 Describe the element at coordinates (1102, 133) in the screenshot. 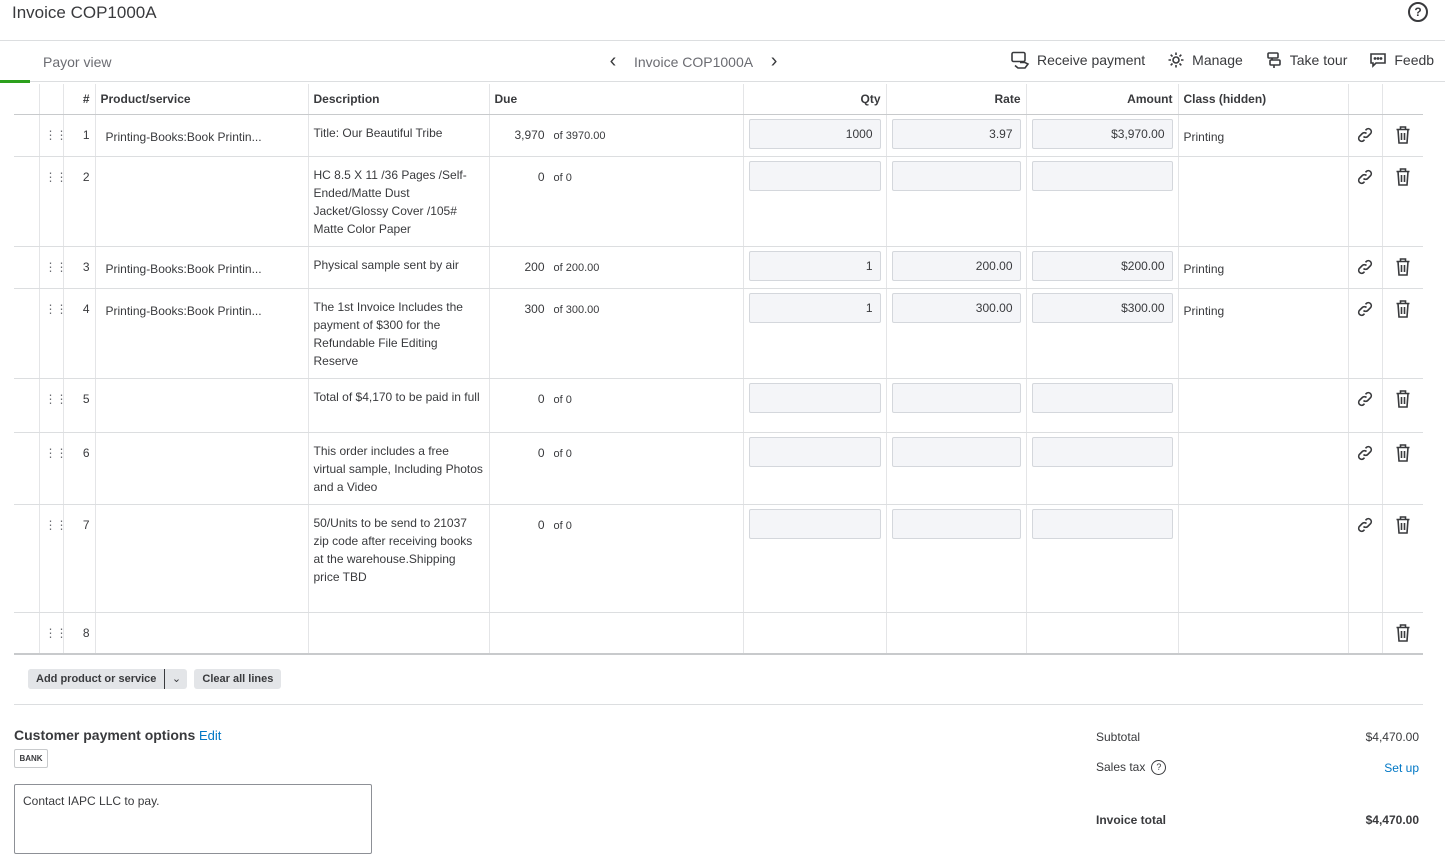

I see `amount-field: $3,970.00` at that location.